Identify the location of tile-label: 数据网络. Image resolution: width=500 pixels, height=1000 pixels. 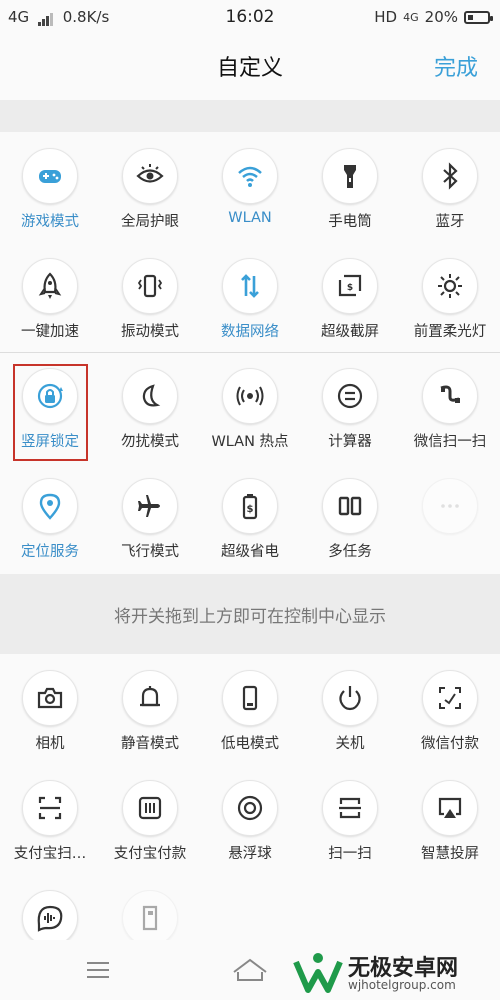
(250, 332).